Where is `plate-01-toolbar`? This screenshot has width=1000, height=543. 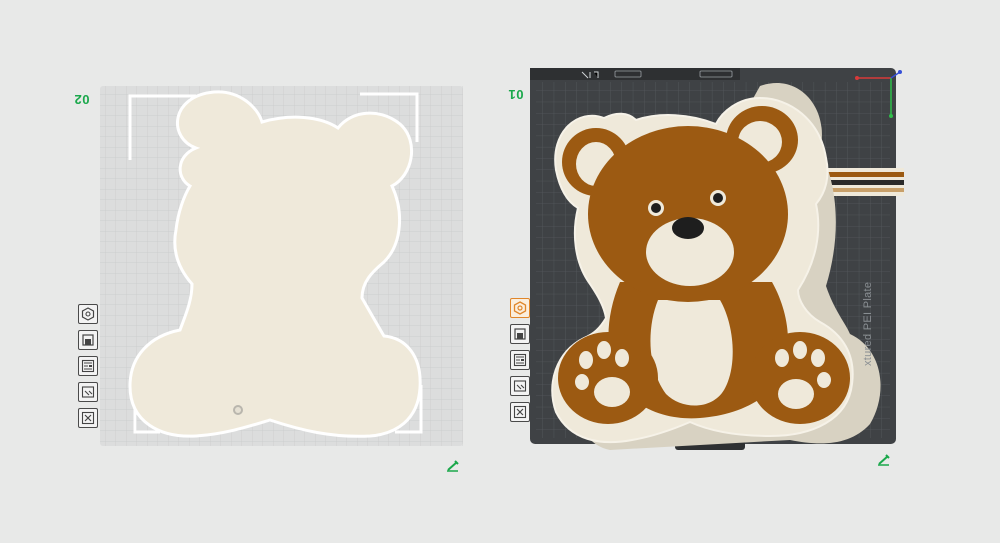 plate-01-toolbar is located at coordinates (520, 360).